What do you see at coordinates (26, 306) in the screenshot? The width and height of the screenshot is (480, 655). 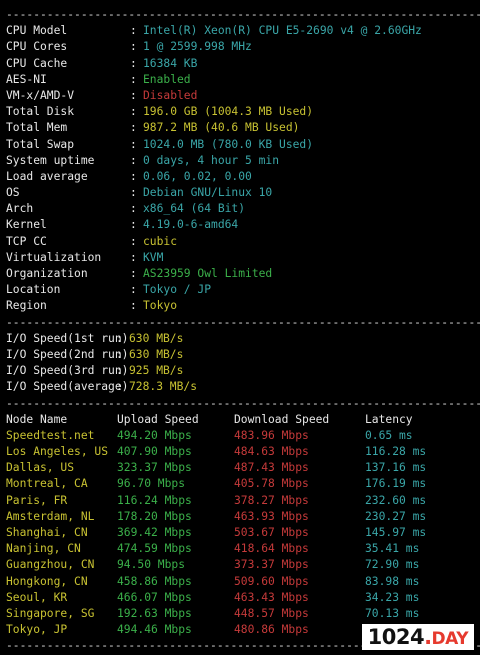 I see `info-key: Region` at bounding box center [26, 306].